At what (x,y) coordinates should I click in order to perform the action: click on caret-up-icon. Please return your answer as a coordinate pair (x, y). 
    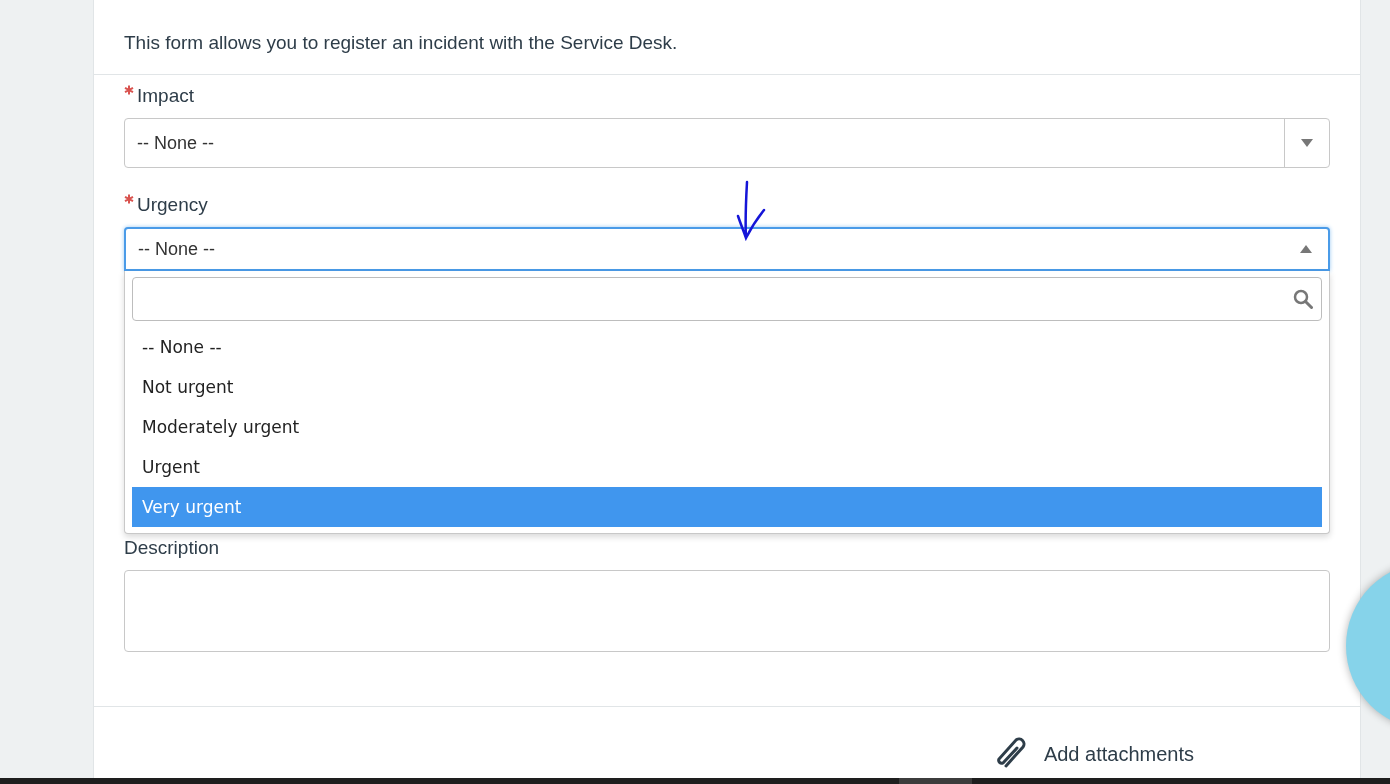
    Looking at the image, I should click on (1306, 249).